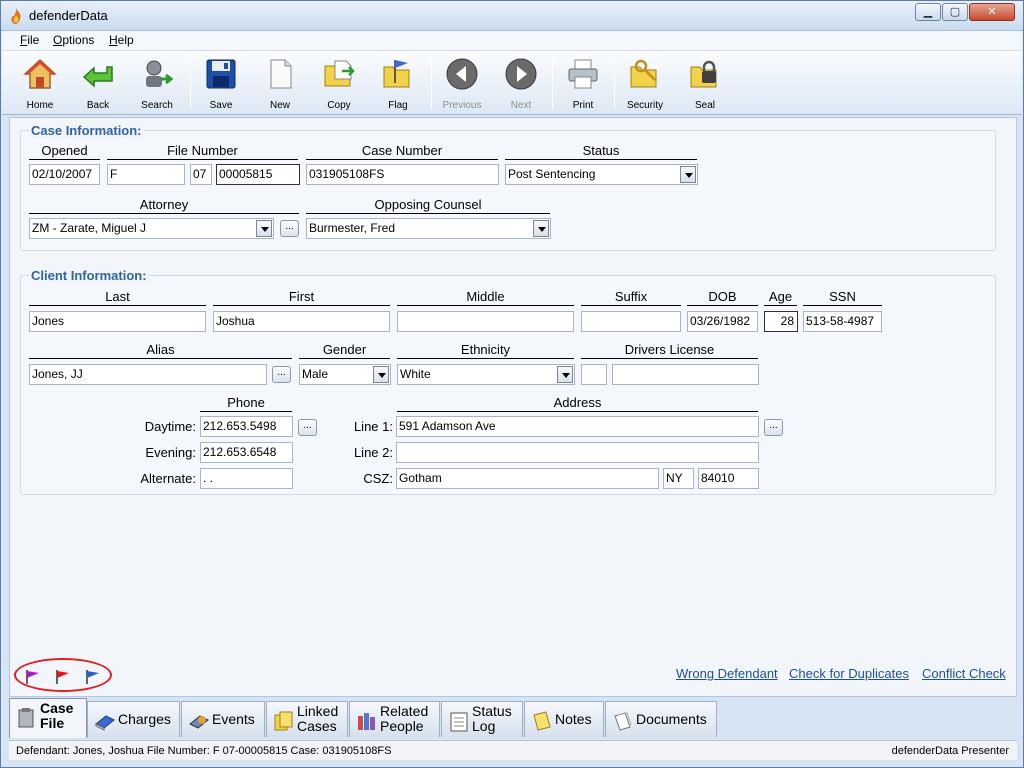 This screenshot has width=1024, height=768. I want to click on purple-flag-icon, so click(33, 677).